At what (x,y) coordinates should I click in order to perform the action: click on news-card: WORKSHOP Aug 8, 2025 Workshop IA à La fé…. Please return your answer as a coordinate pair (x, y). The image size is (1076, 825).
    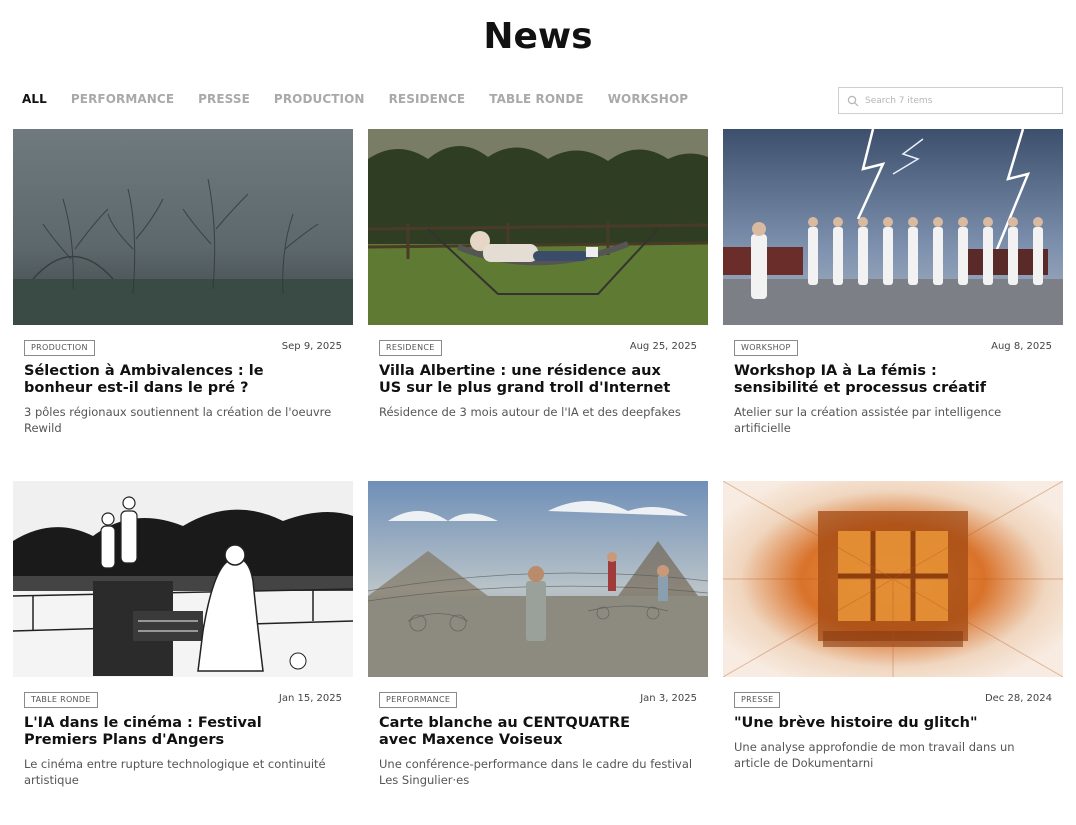
    Looking at the image, I should click on (893, 289).